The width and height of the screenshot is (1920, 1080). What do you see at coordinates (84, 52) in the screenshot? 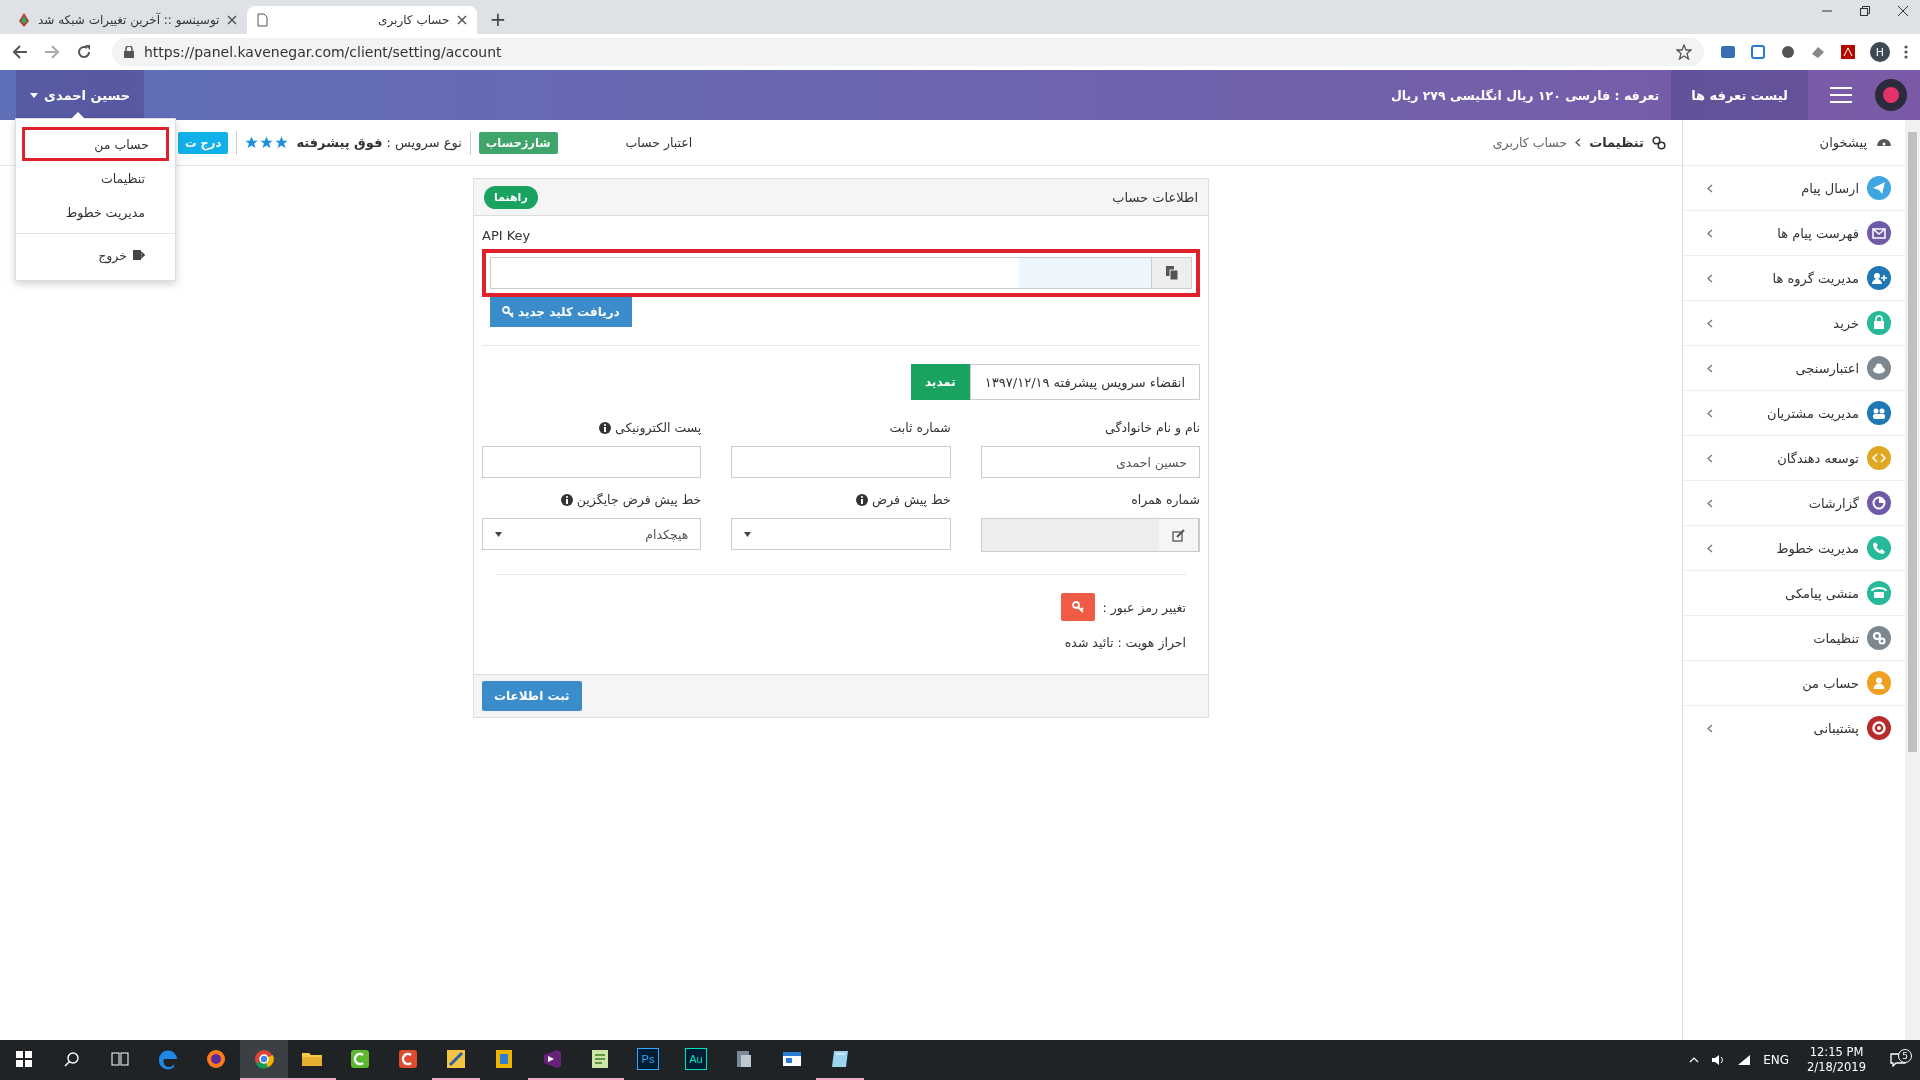
I see `reload-icon` at bounding box center [84, 52].